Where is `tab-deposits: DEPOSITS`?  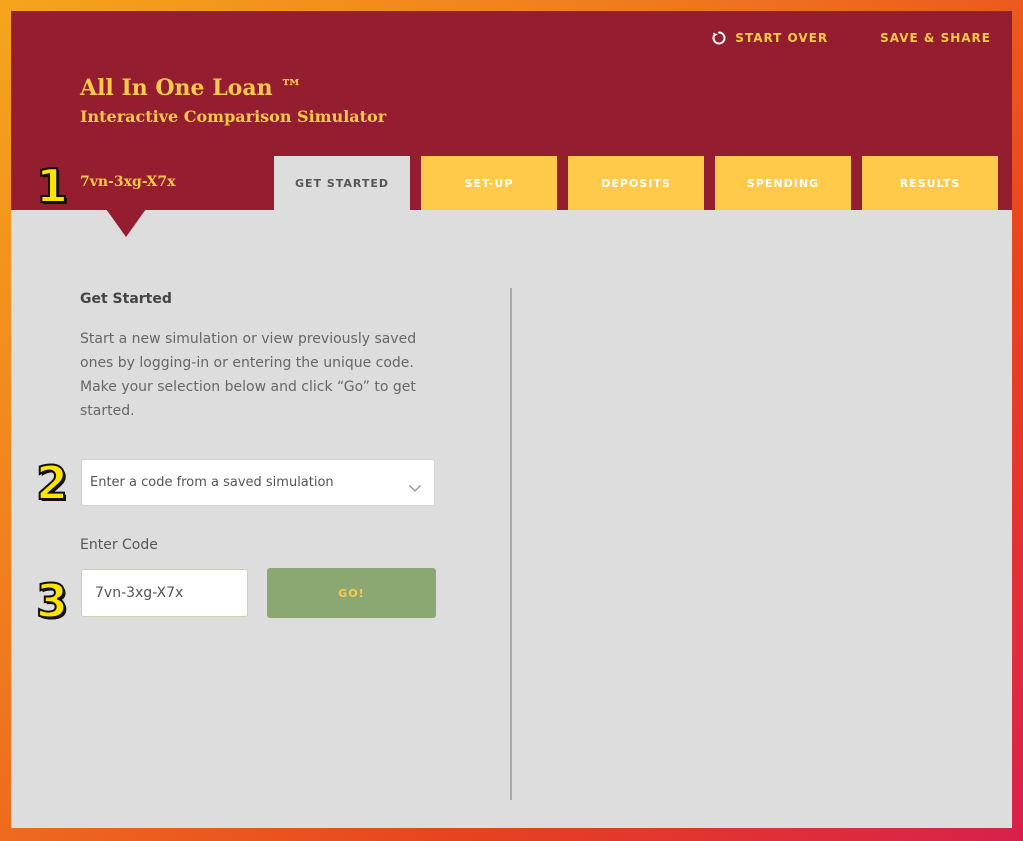 tab-deposits: DEPOSITS is located at coordinates (636, 183).